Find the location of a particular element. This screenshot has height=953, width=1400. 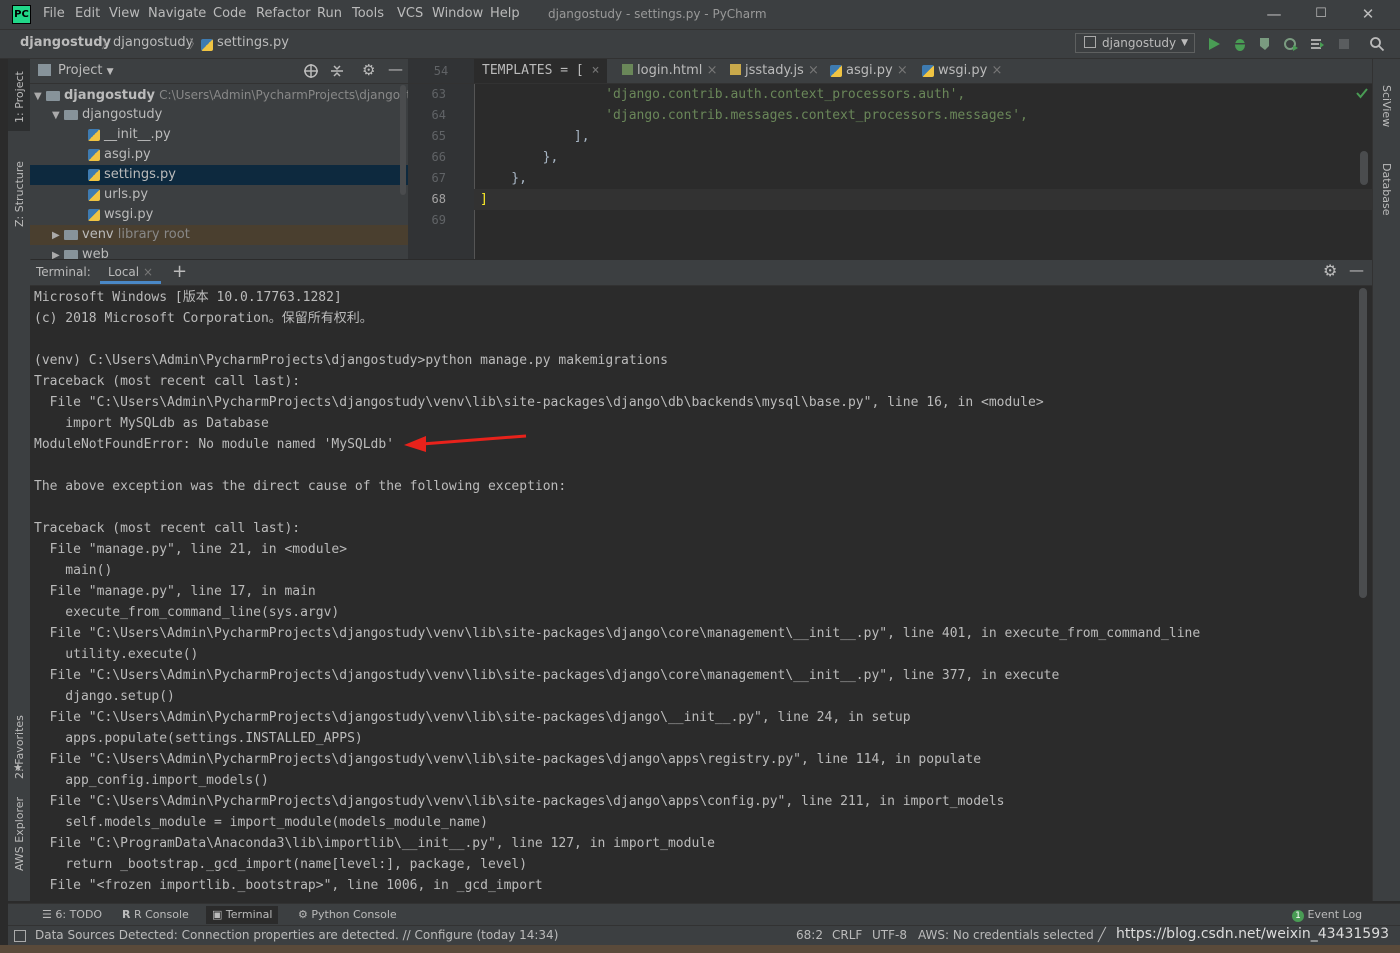

collapse-all-icon is located at coordinates (337, 71).